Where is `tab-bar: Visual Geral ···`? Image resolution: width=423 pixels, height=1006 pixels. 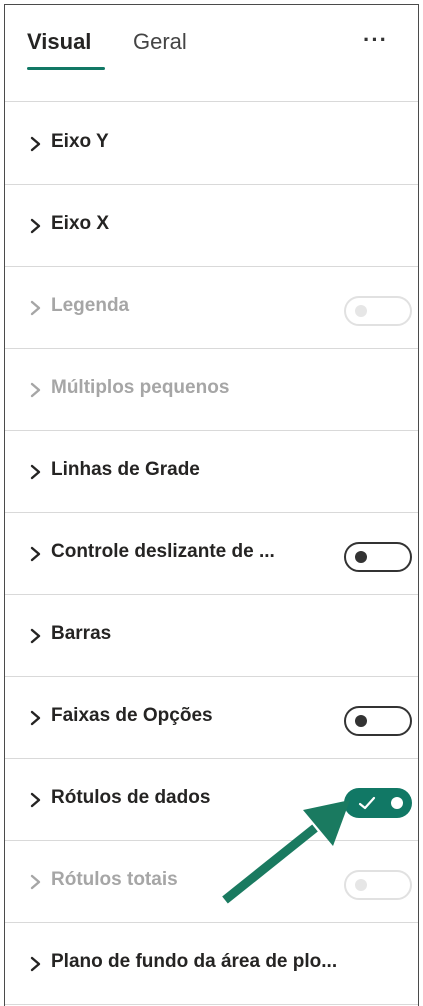
tab-bar: Visual Geral ··· is located at coordinates (211, 53).